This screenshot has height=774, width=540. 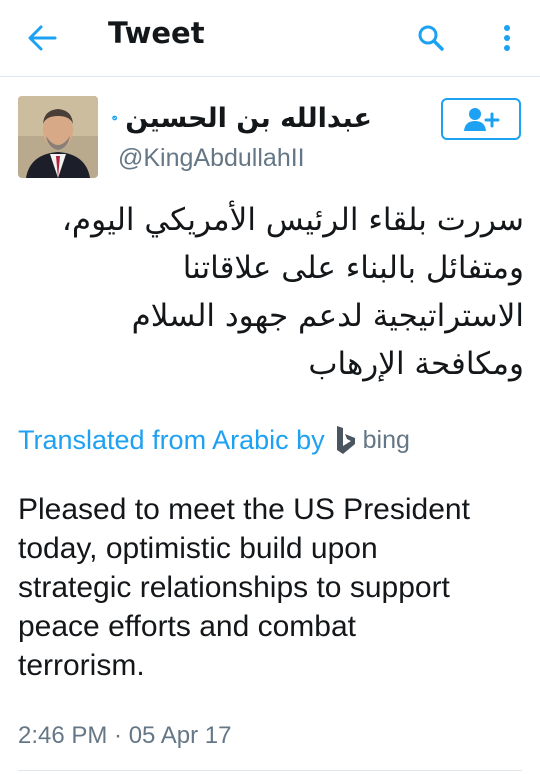 I want to click on avatar, so click(x=58, y=137).